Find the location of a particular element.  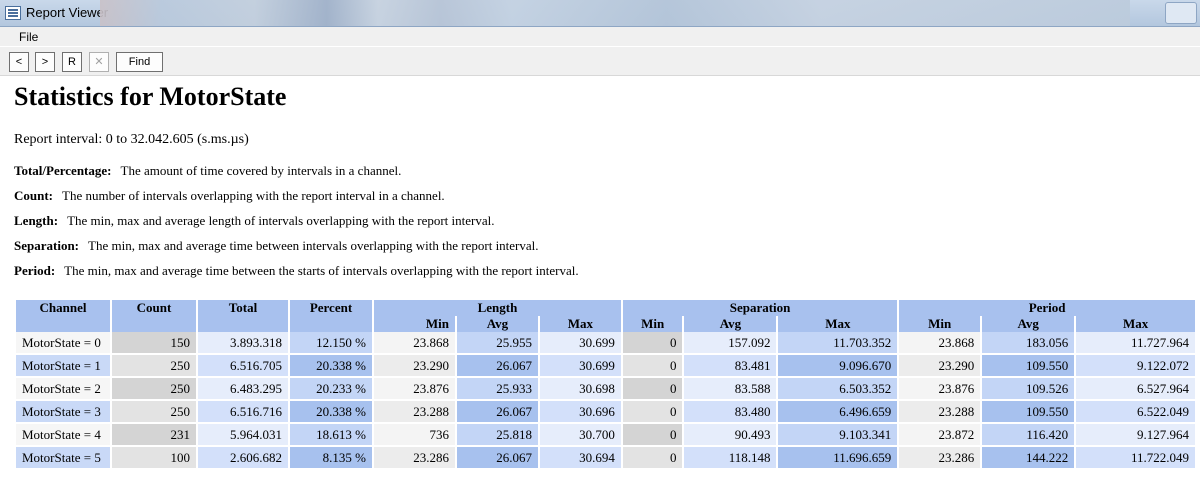

cell-percent: 12.150 % is located at coordinates (331, 343).